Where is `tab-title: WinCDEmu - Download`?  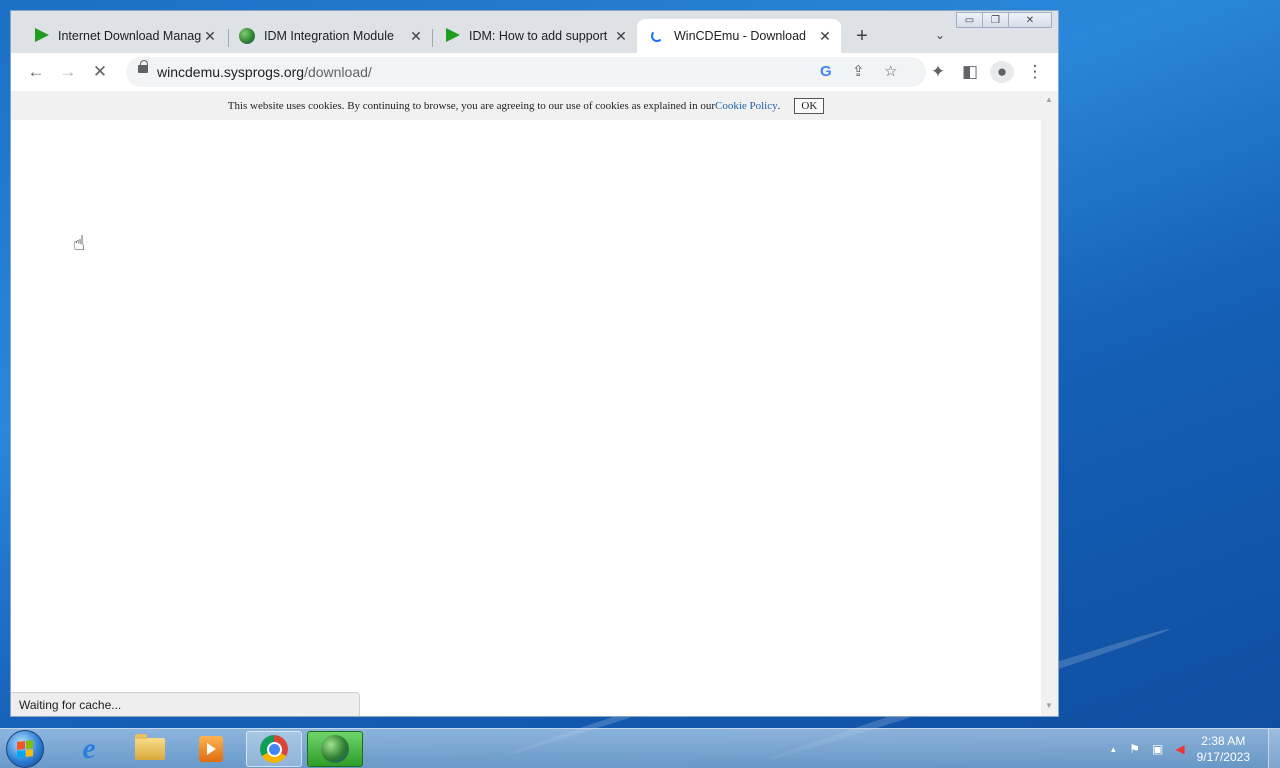
tab-title: WinCDEmu - Download is located at coordinates (740, 36).